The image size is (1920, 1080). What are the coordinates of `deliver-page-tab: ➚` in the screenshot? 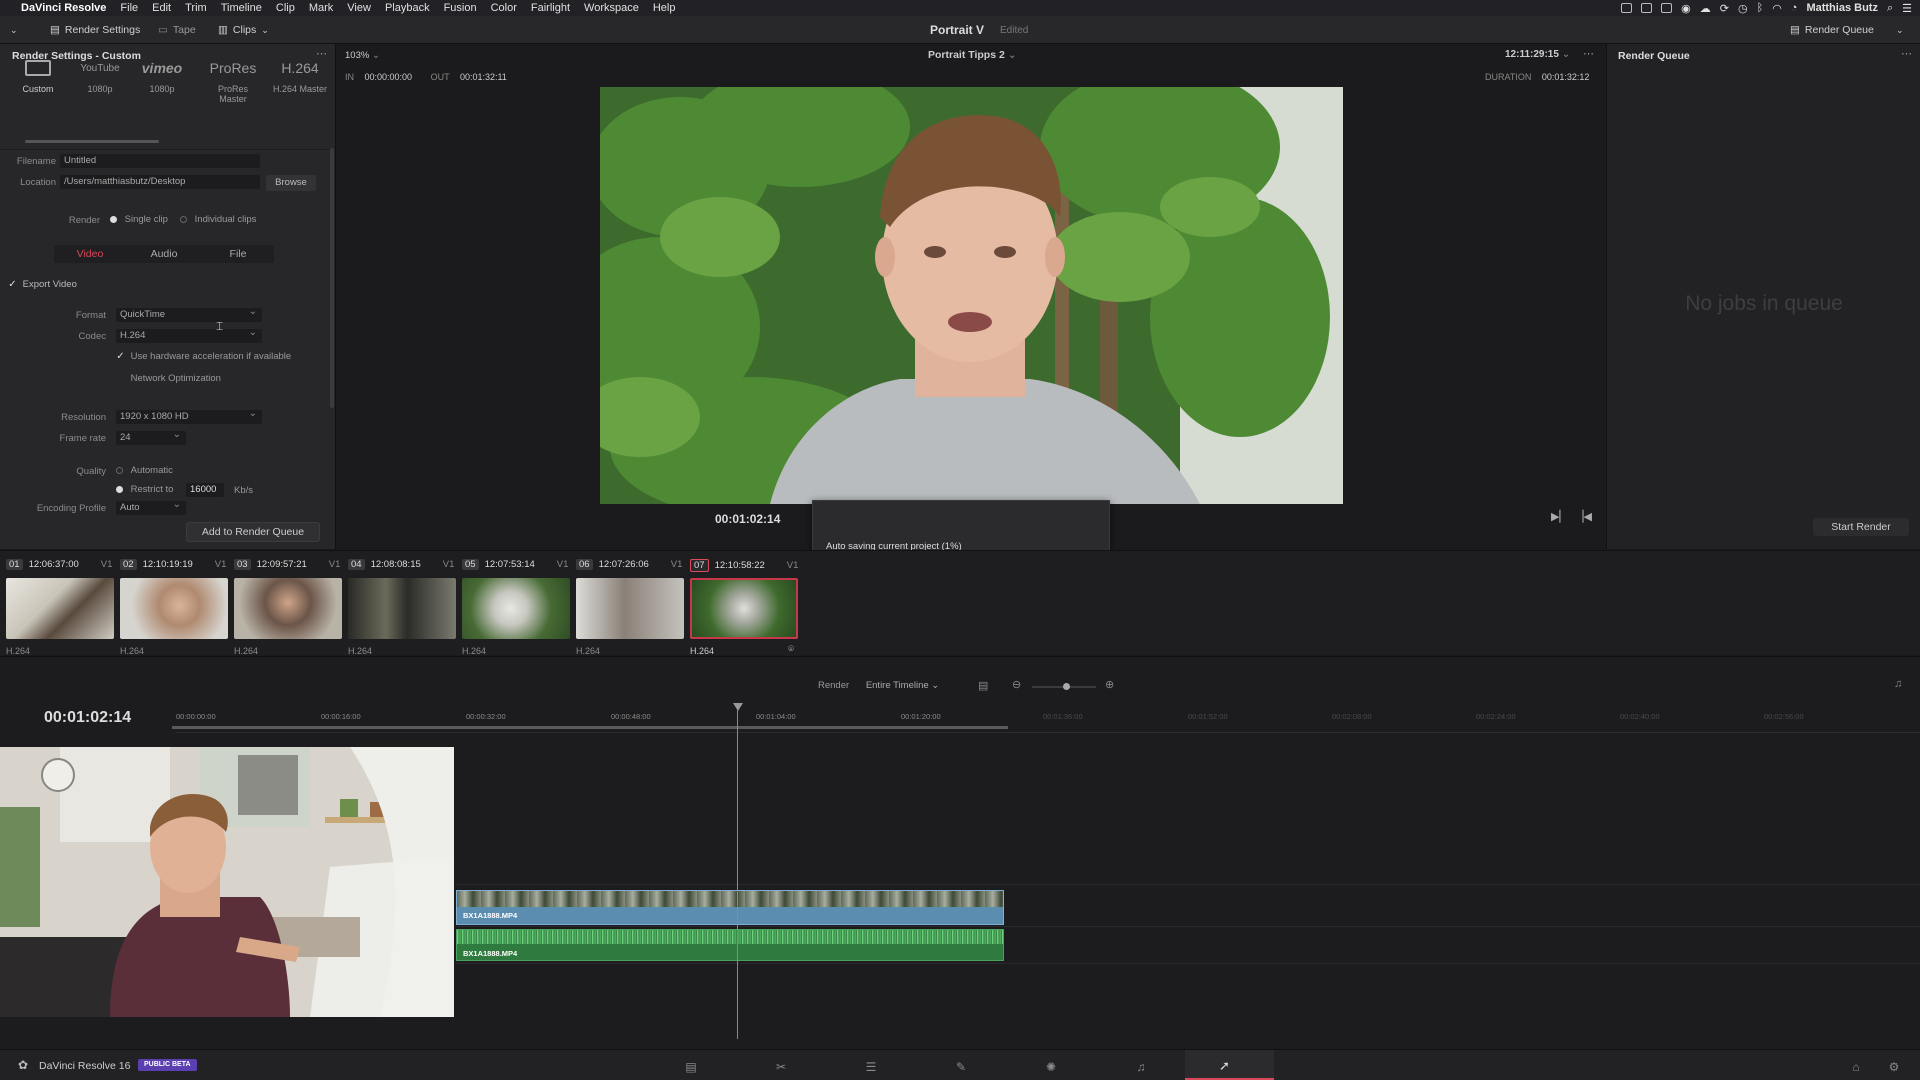 It's located at (1229, 1065).